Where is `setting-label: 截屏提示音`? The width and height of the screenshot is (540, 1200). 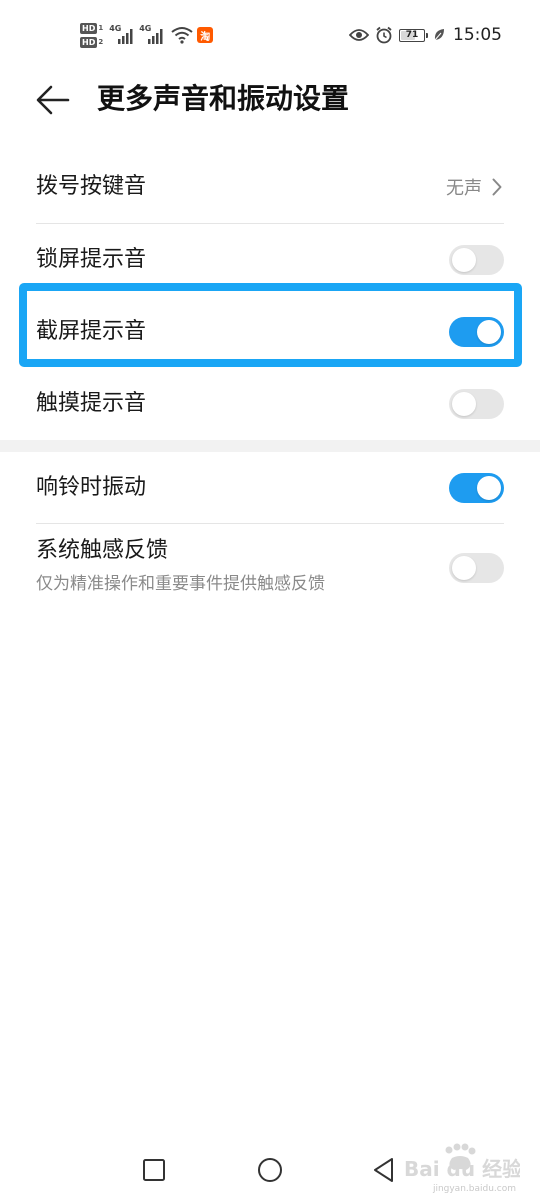 setting-label: 截屏提示音 is located at coordinates (91, 331).